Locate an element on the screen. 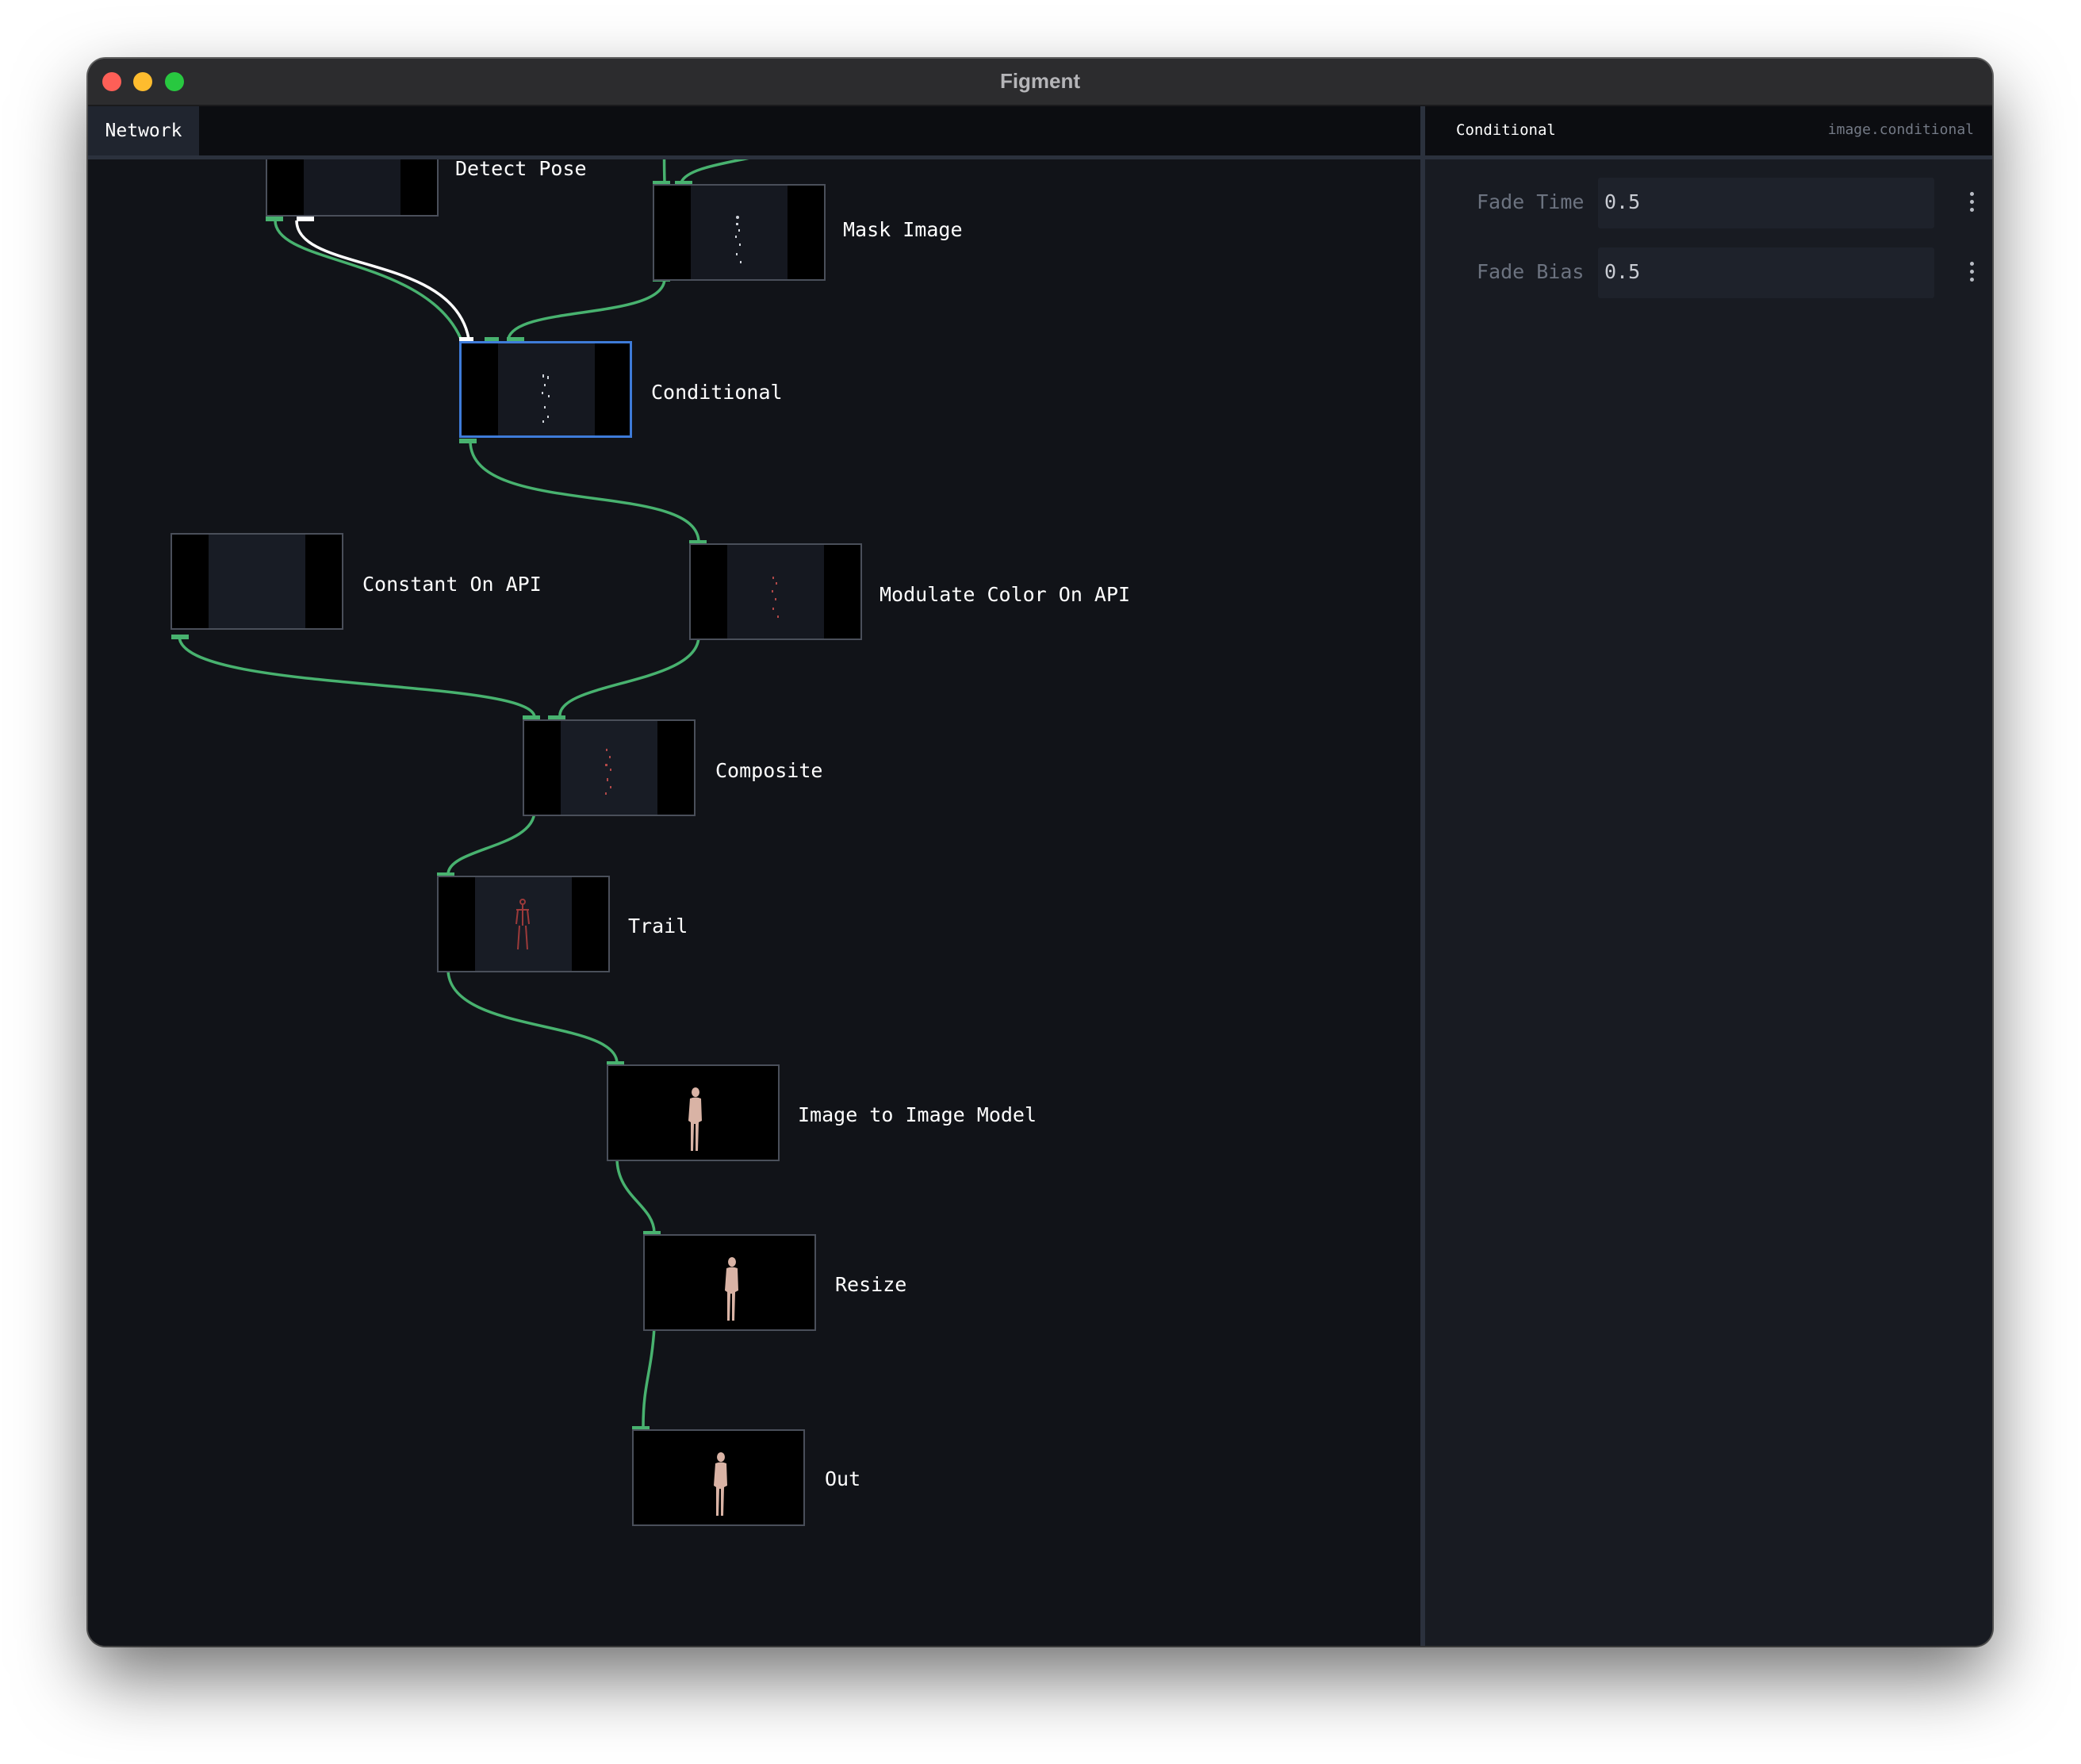 The width and height of the screenshot is (2081, 1764). inspector-node-type: image.conditional is located at coordinates (1900, 129).